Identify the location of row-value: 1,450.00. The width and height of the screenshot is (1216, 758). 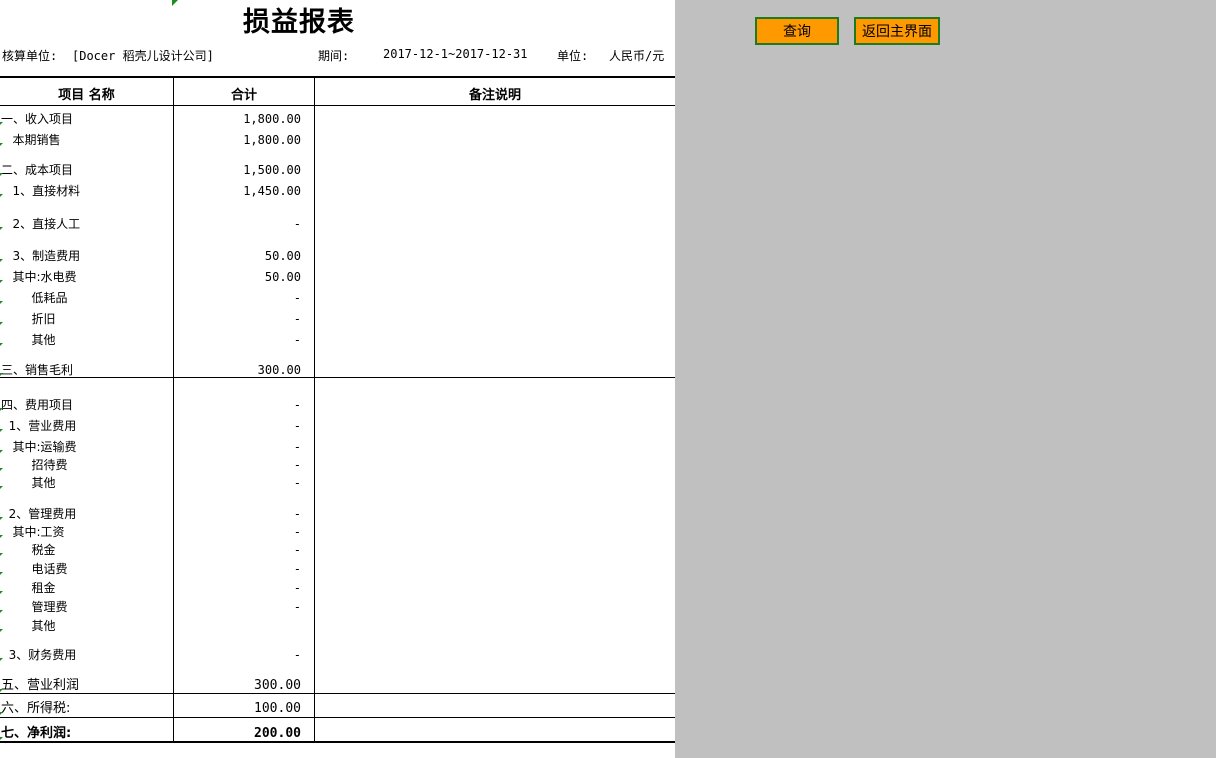
(272, 191).